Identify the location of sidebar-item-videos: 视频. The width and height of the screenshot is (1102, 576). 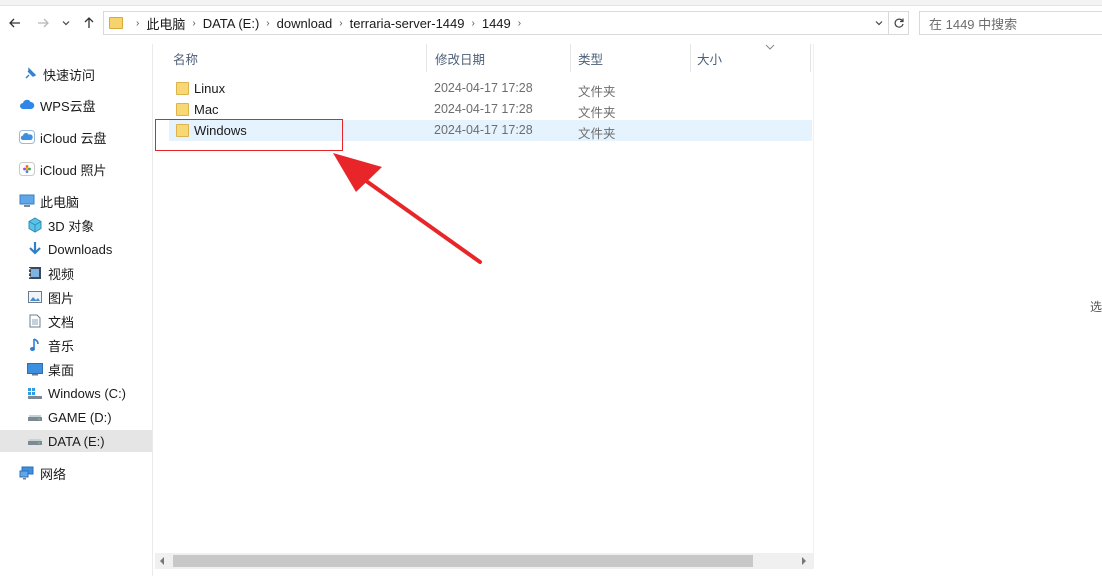
(76, 273).